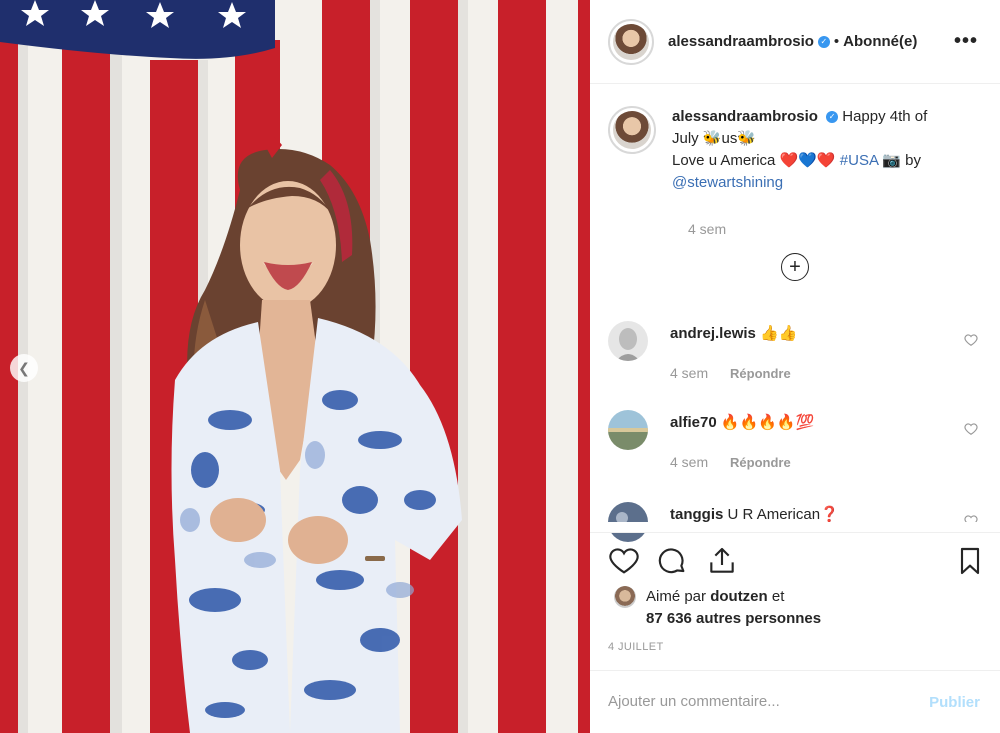 The height and width of the screenshot is (733, 1000). Describe the element at coordinates (798, 351) in the screenshot. I see `comment-item: andrej.lewis 👍👍 4 sem Répondre` at that location.